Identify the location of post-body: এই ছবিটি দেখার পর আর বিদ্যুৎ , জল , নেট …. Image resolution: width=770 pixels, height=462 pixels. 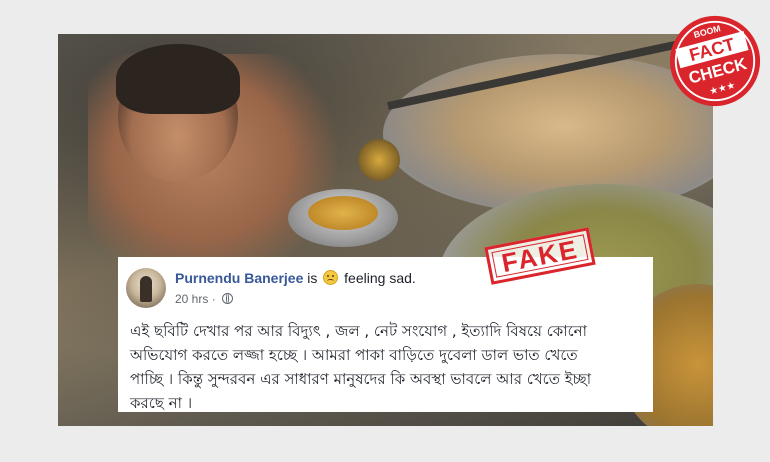
(387, 367).